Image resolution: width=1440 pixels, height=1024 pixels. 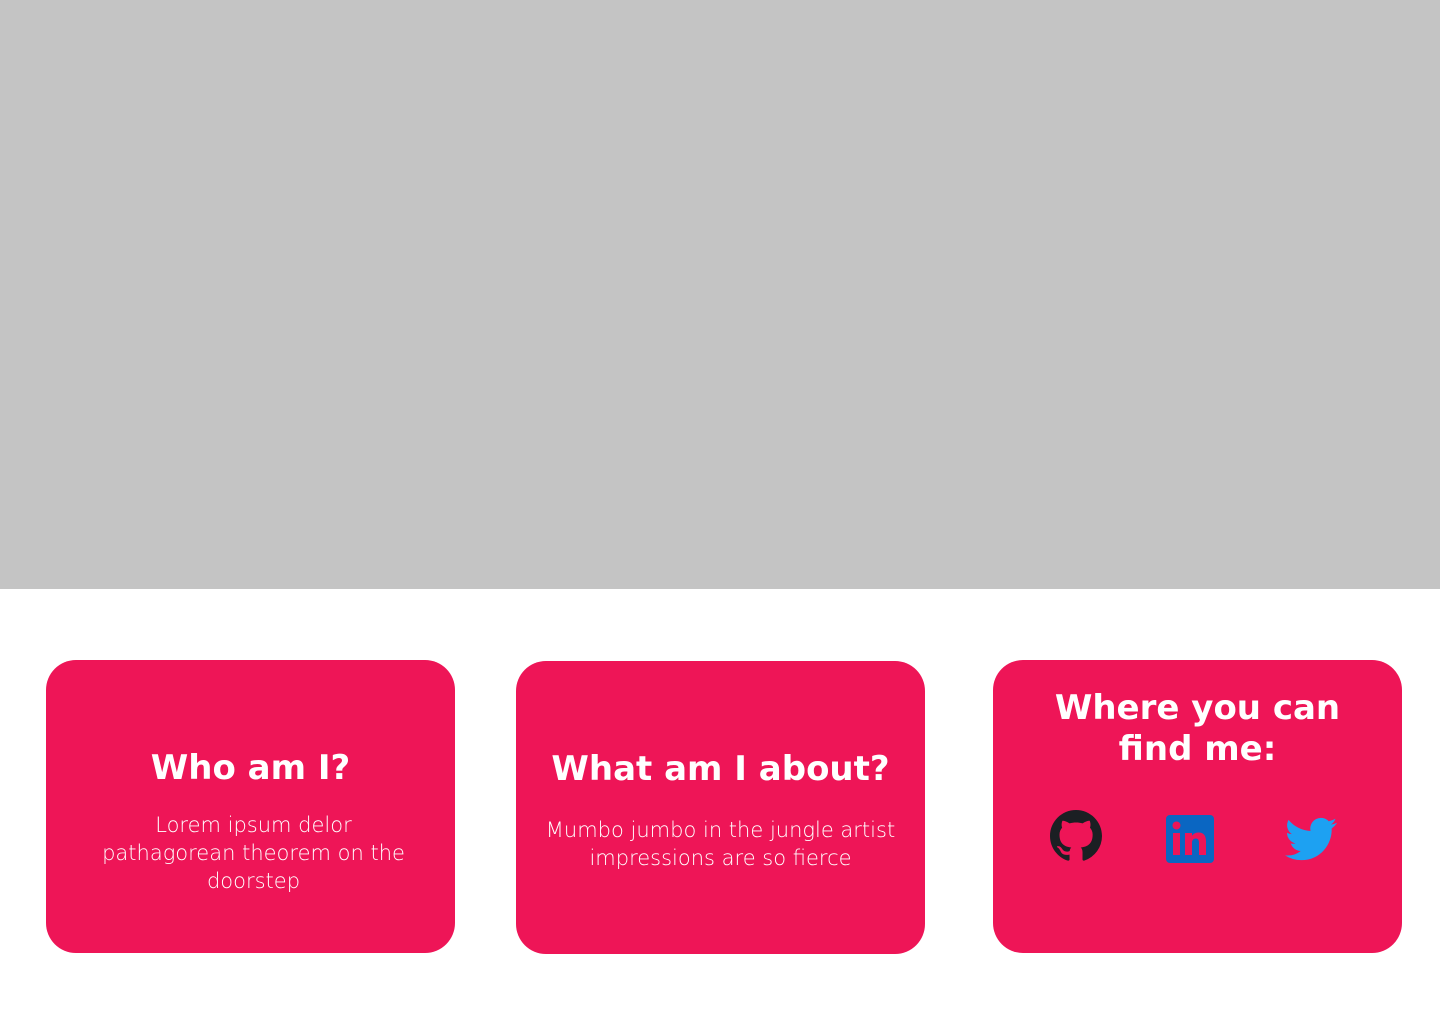 I want to click on github-icon, so click(x=1076, y=835).